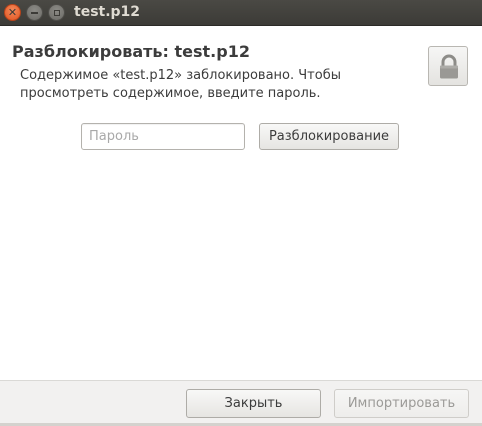 This screenshot has width=482, height=426. Describe the element at coordinates (131, 51) in the screenshot. I see `page-title: Разблокировать: test.p12` at that location.